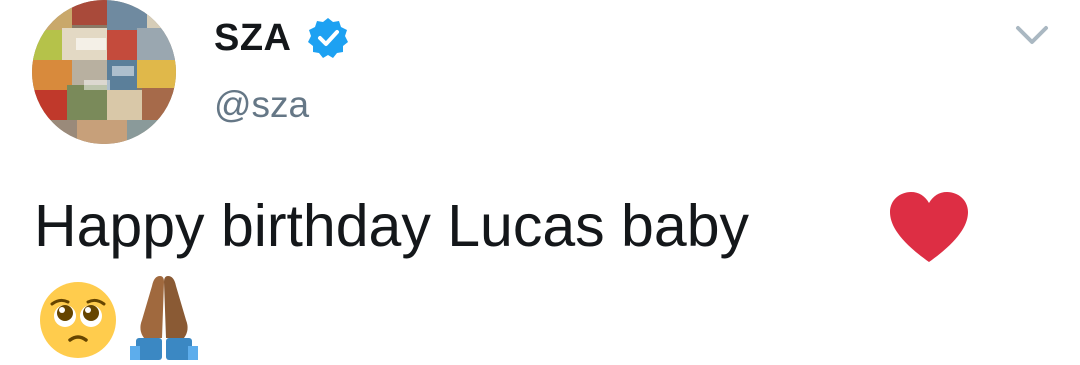 This screenshot has width=1080, height=365. I want to click on avatar-image, so click(104, 72).